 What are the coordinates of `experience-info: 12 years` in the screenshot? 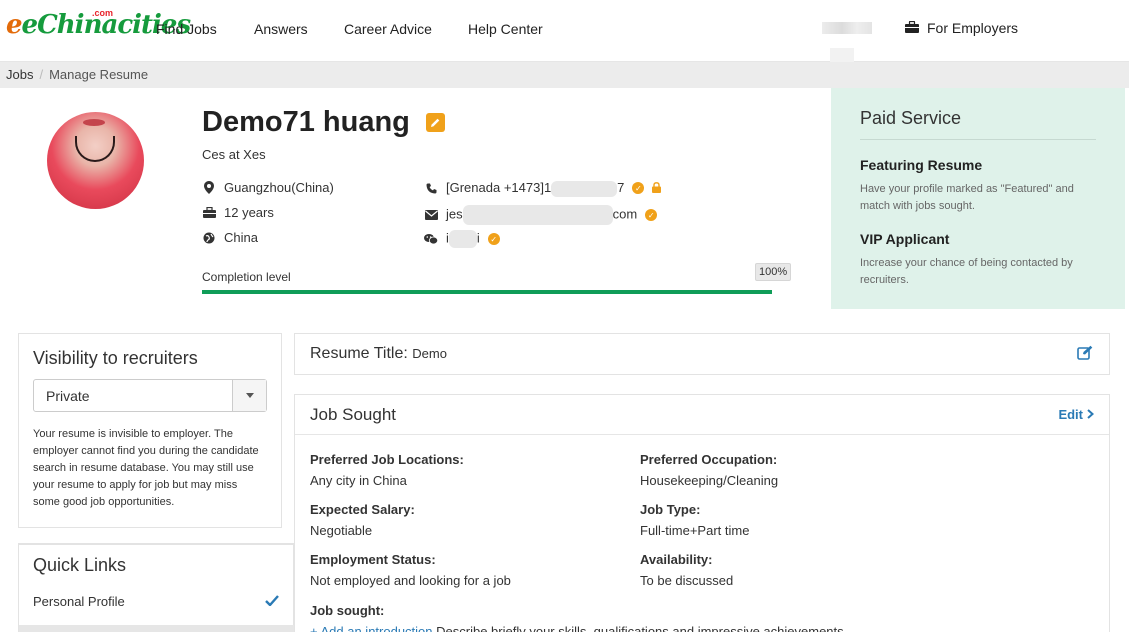 It's located at (238, 212).